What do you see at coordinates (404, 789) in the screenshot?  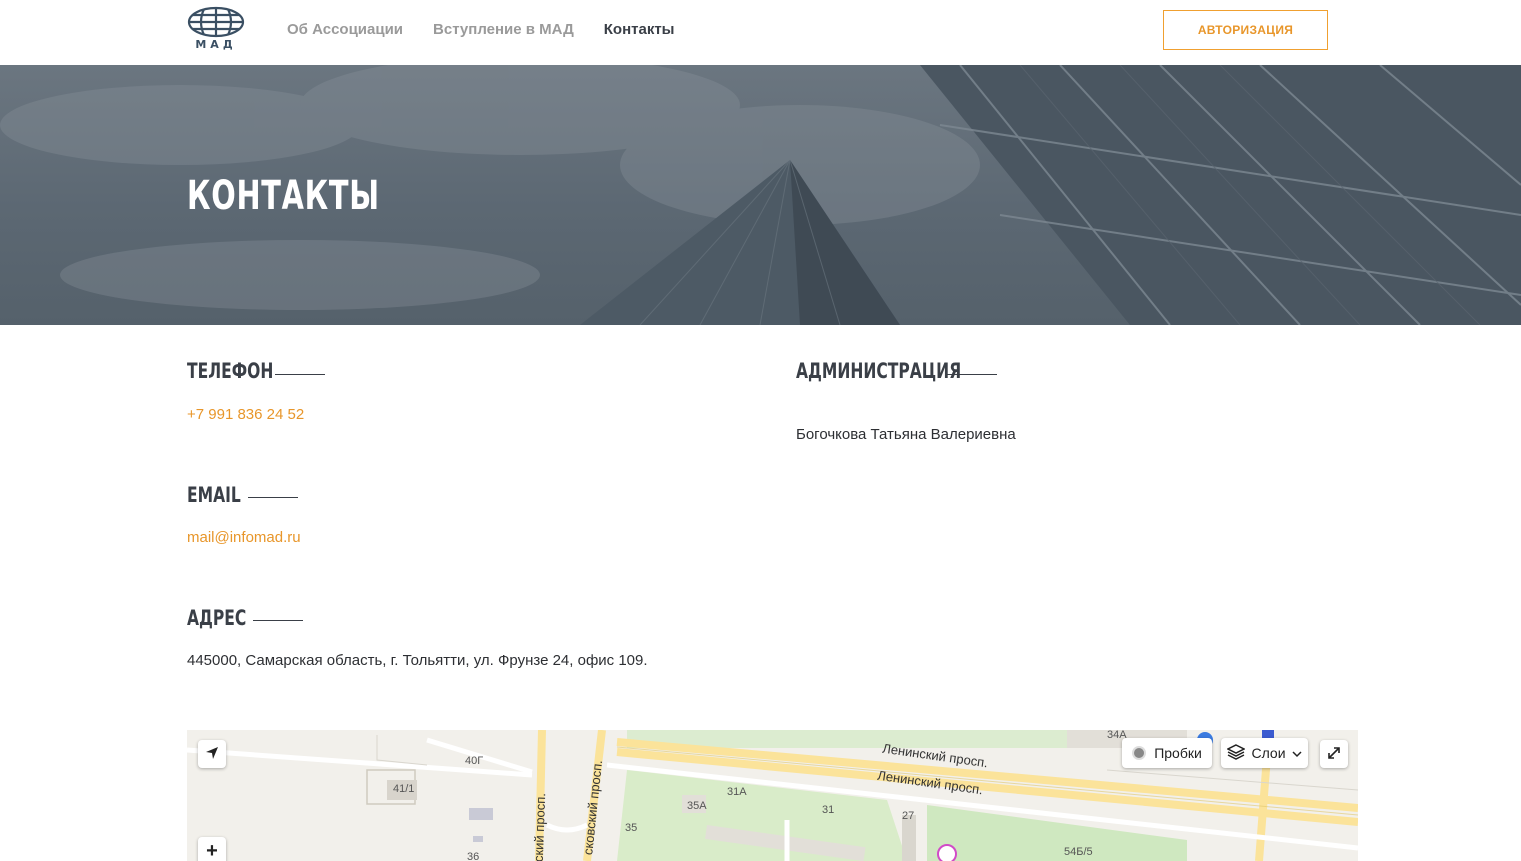 I see `map-building-label: 41/1` at bounding box center [404, 789].